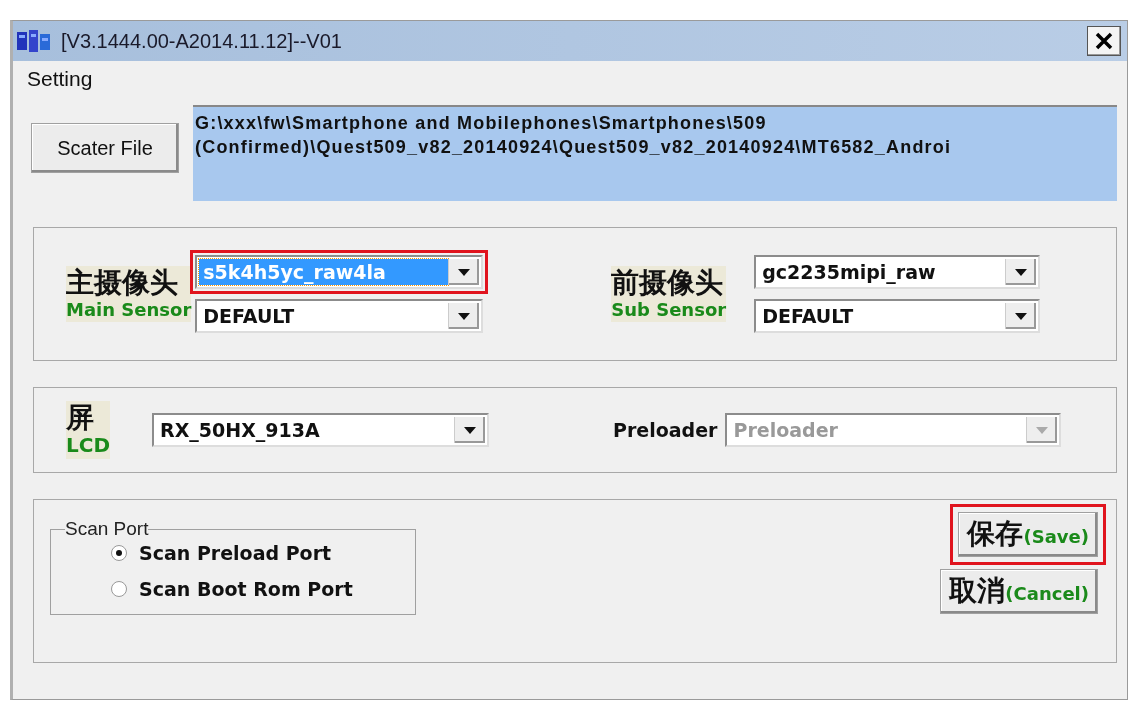  I want to click on radio-label: Scan Preload Port, so click(235, 553).